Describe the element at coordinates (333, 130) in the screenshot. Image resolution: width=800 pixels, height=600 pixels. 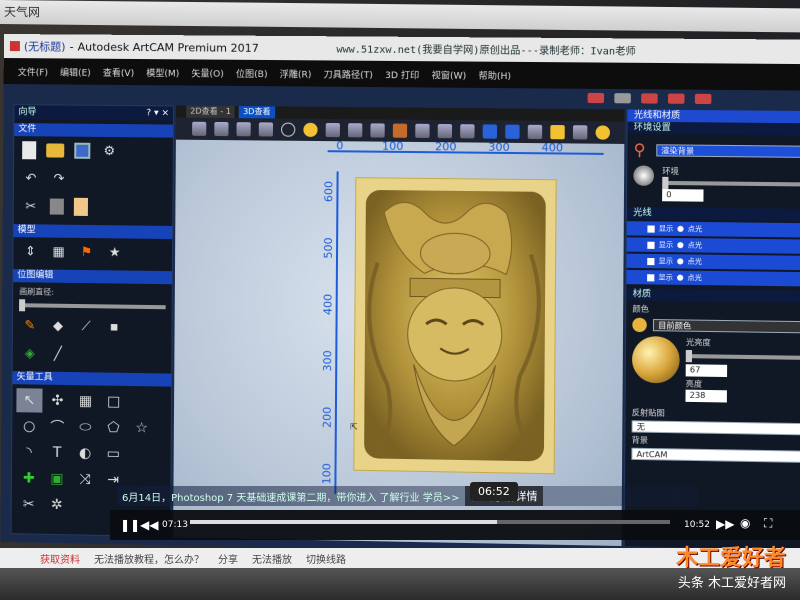
I see `shade-icon` at that location.